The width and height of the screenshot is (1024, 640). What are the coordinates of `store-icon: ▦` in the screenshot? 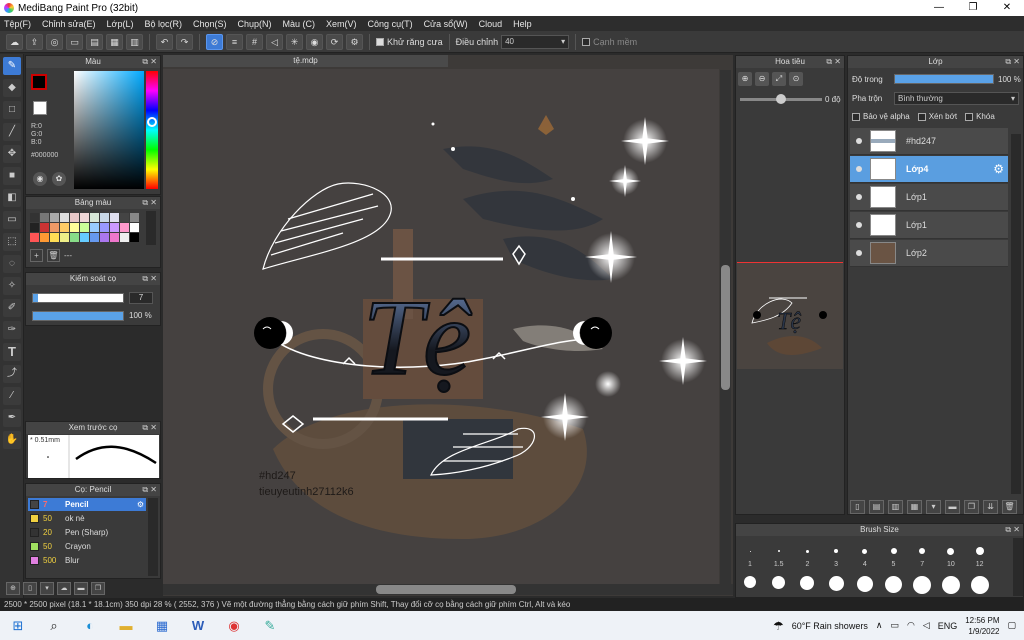 It's located at (162, 626).